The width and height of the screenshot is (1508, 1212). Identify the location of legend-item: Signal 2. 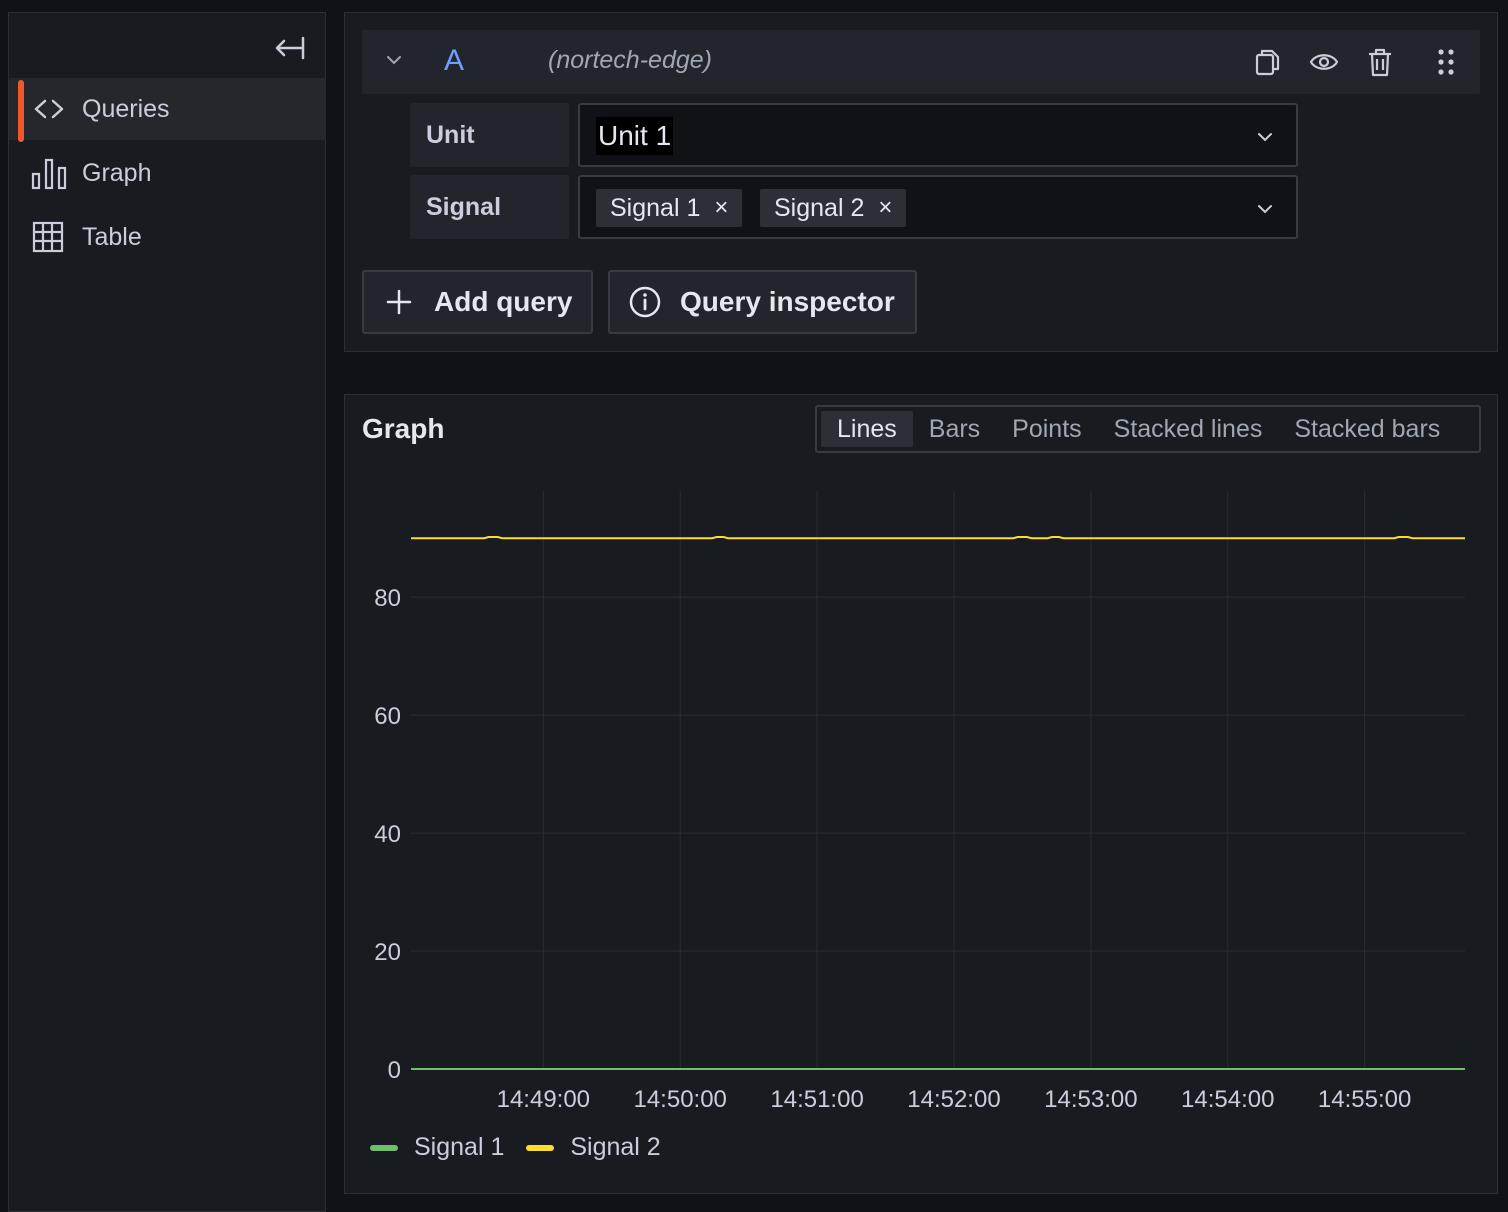
(593, 1147).